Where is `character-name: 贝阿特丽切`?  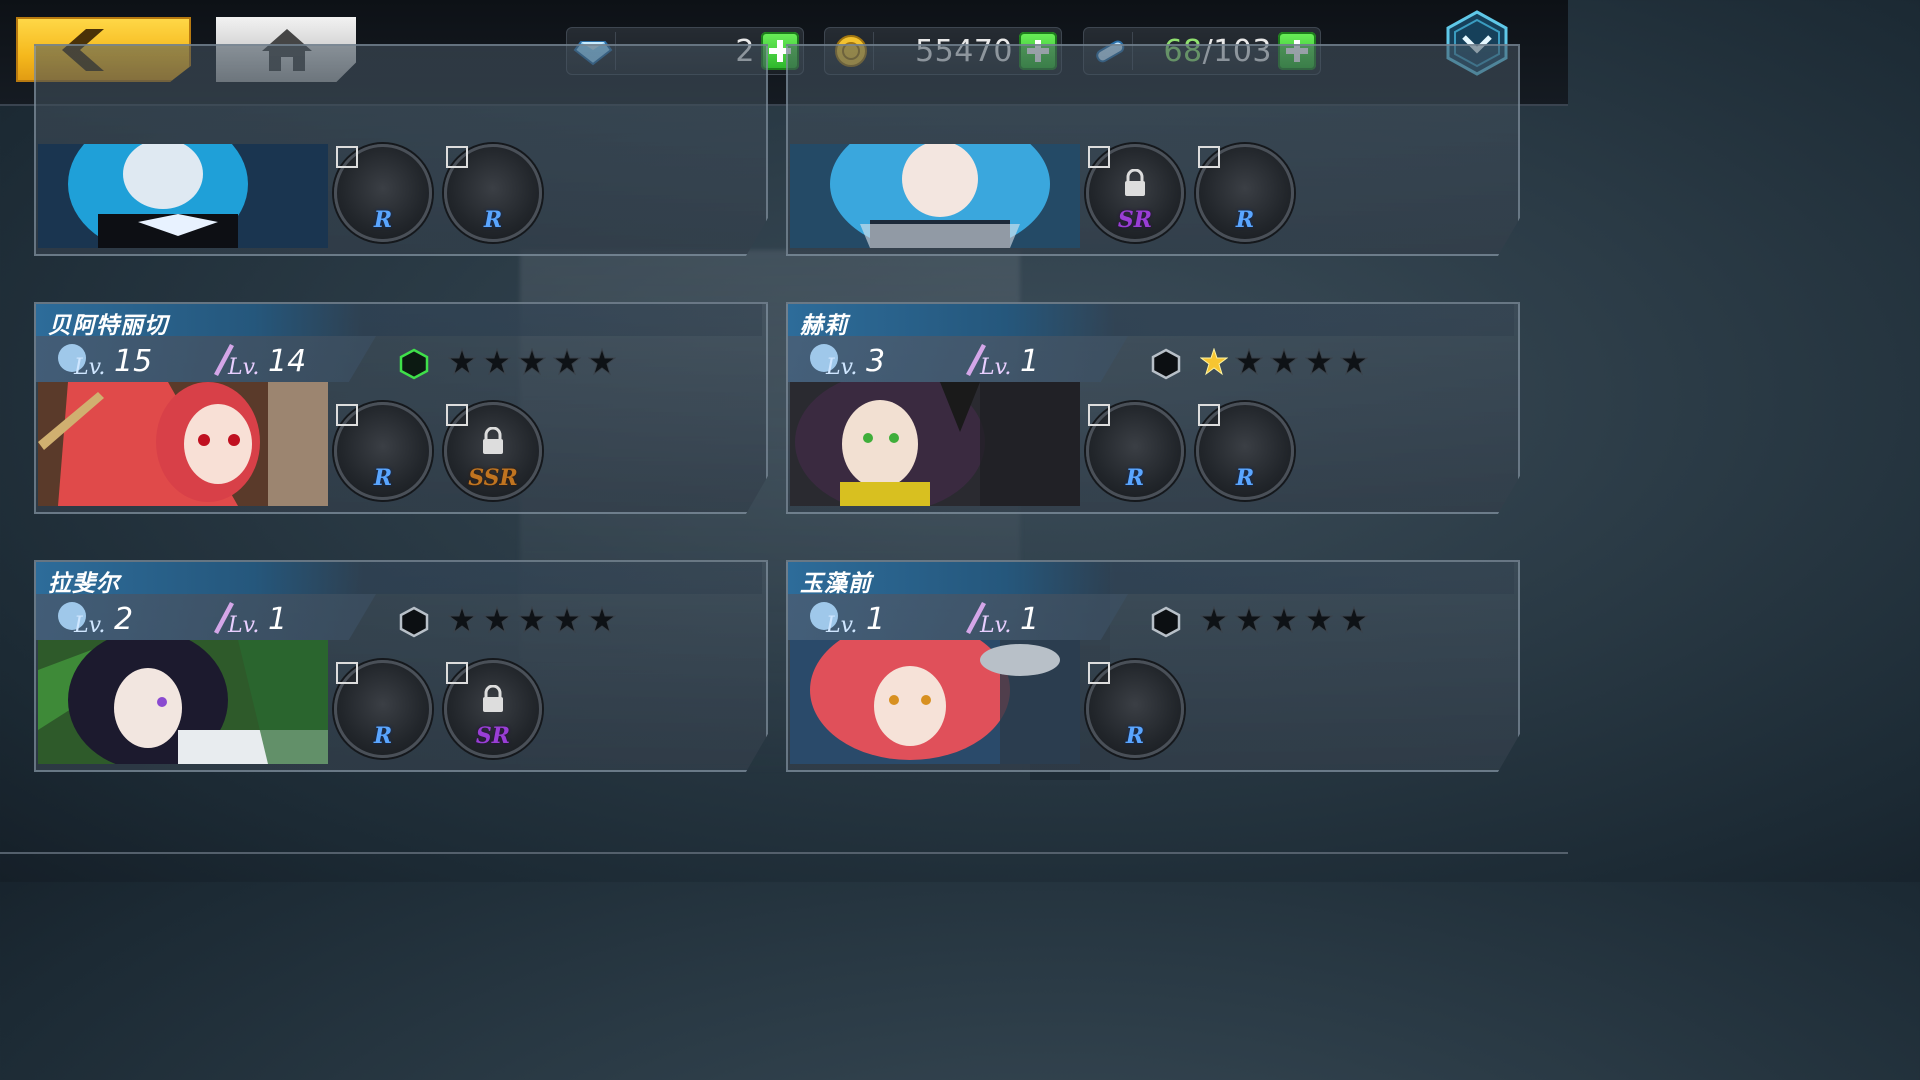
character-name: 贝阿特丽切 is located at coordinates (108, 326).